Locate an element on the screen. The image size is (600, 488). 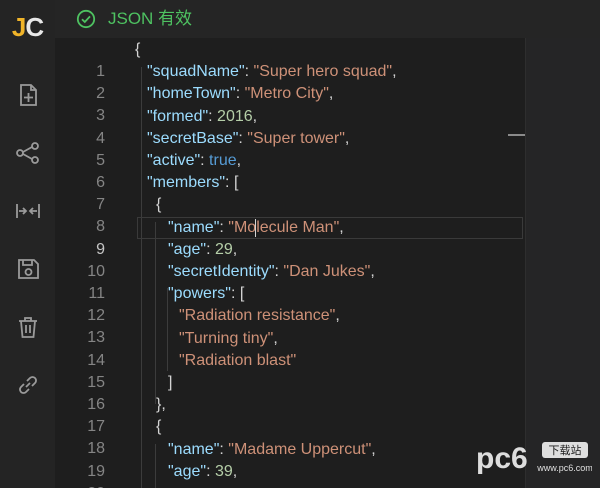
json-value: "Radiation resistance" is located at coordinates (257, 316).